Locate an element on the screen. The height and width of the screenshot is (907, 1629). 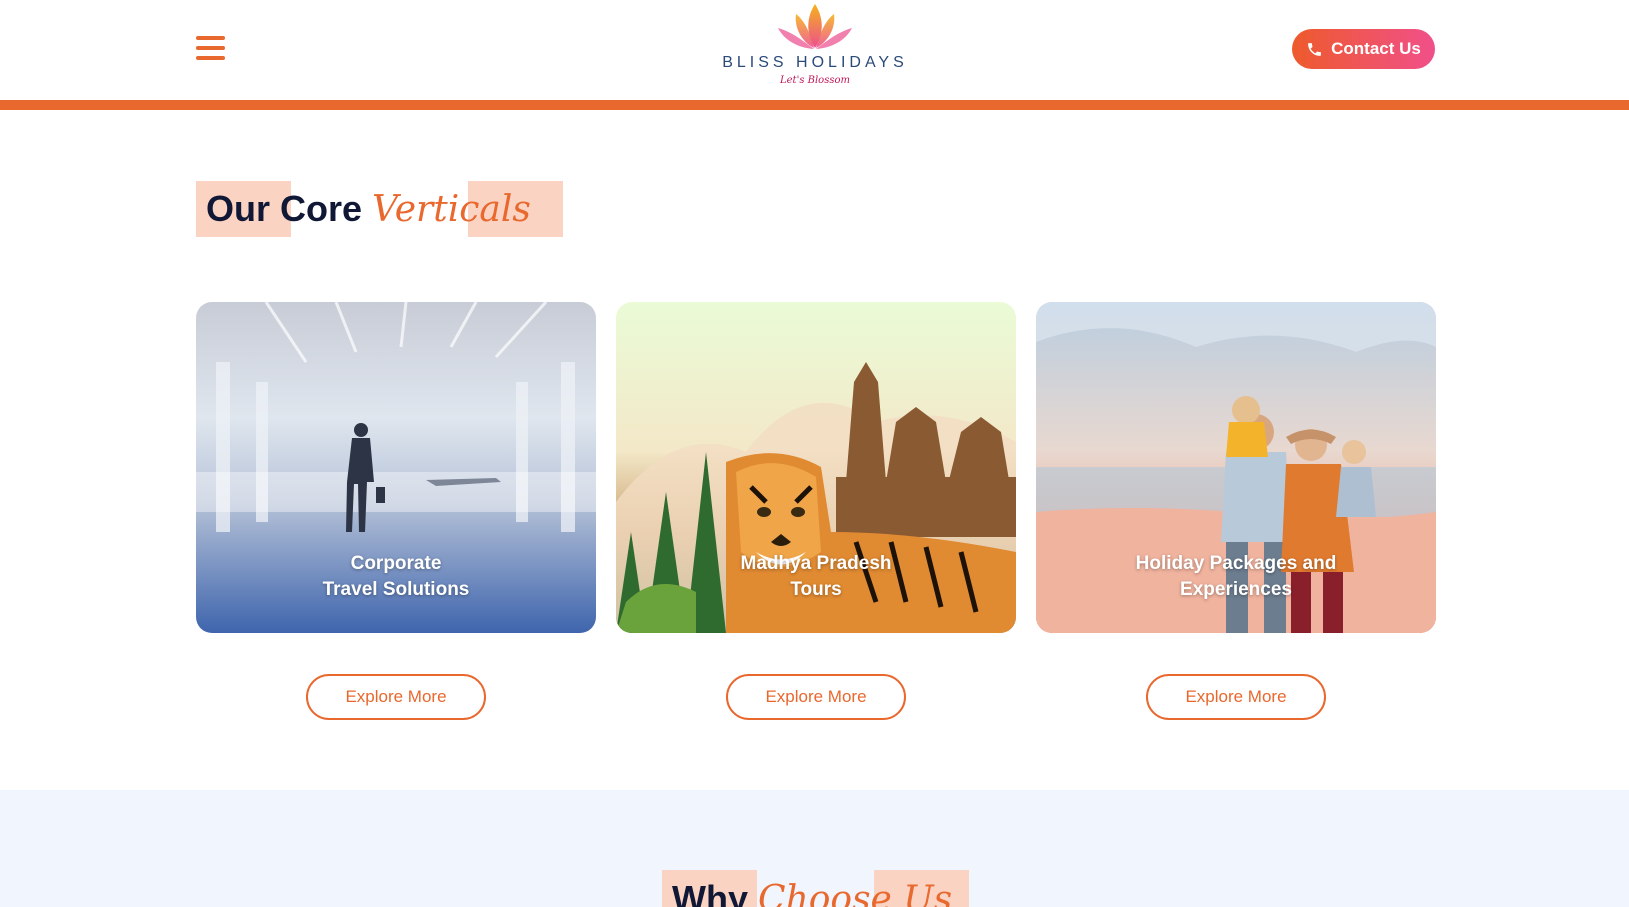
why-title-plain-text: Why is located at coordinates (710, 892).